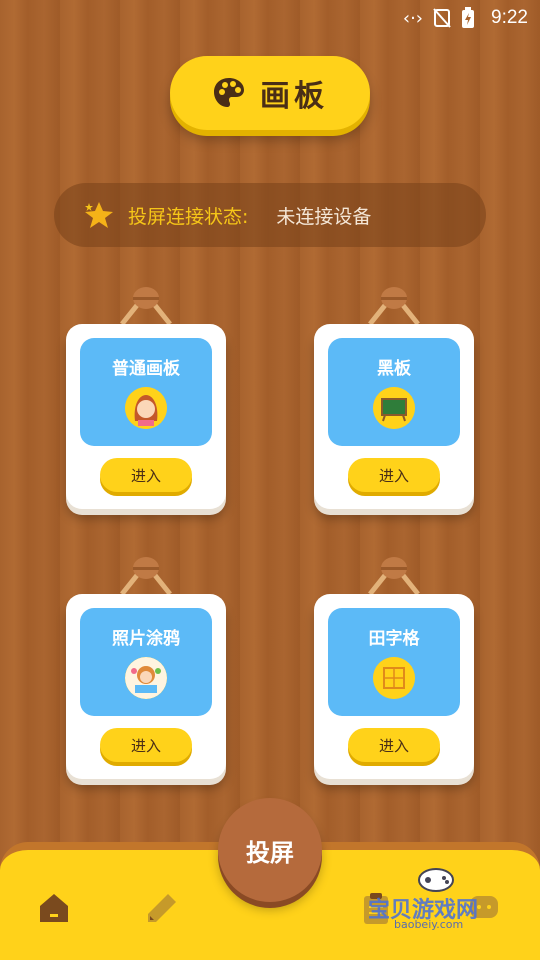 The height and width of the screenshot is (960, 540). I want to click on card-board: 黑板 进入, so click(394, 416).